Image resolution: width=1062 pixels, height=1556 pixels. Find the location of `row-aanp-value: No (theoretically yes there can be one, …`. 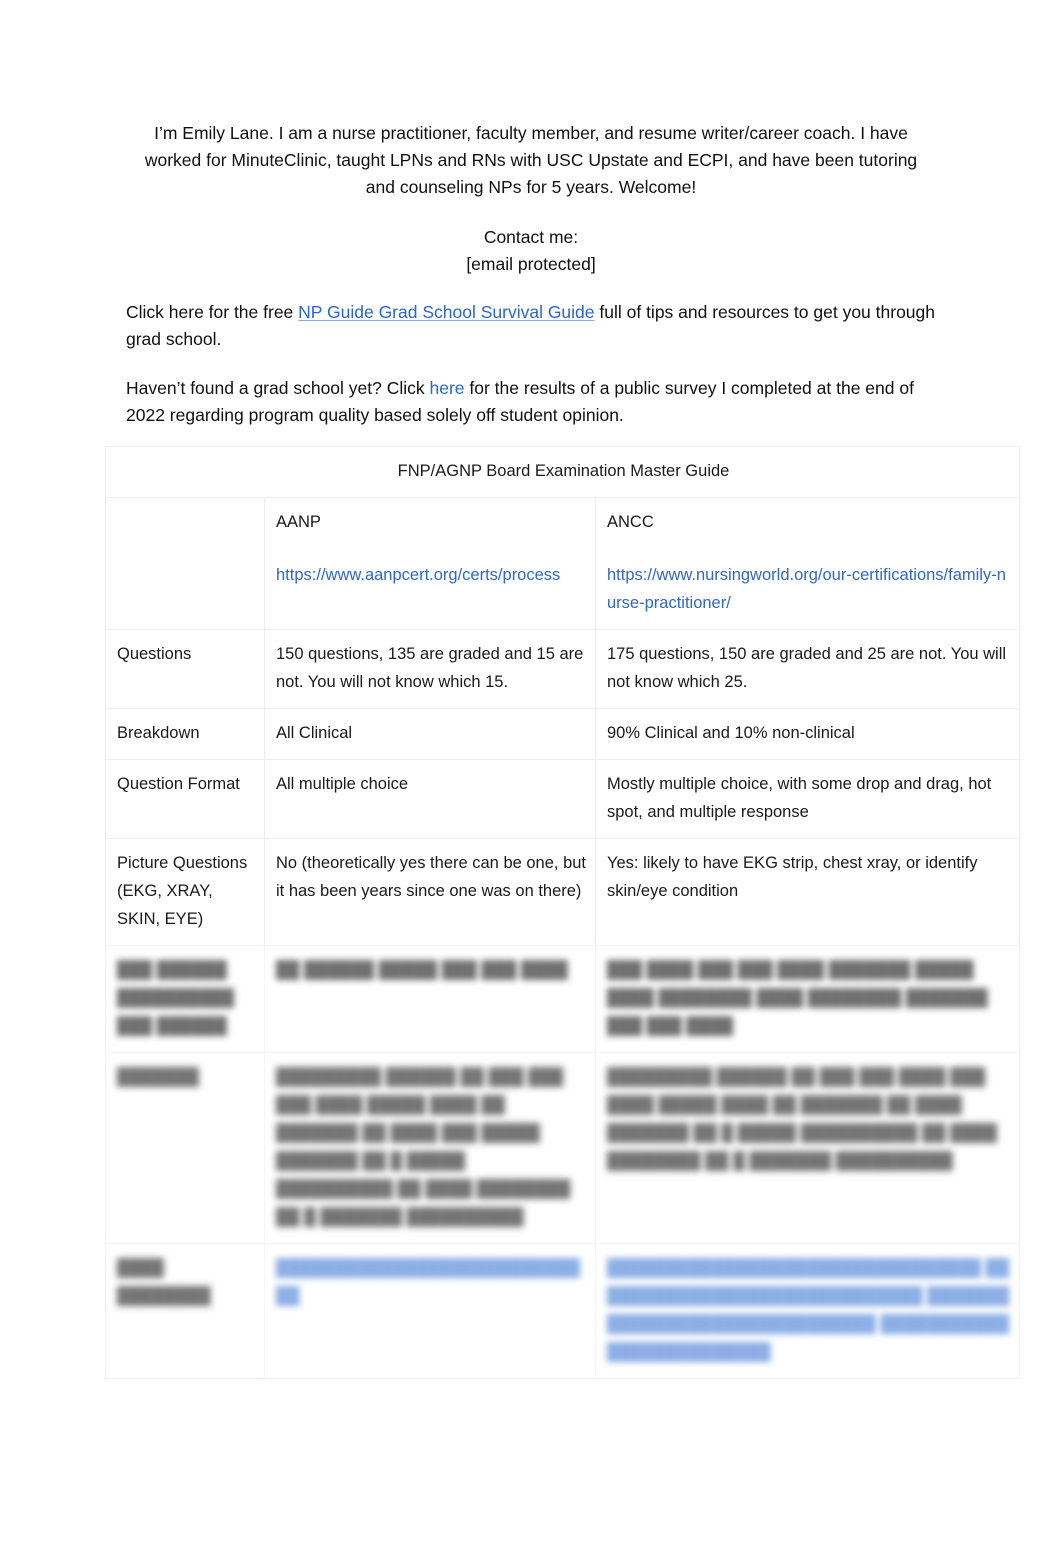

row-aanp-value: No (theoretically yes there can be one, … is located at coordinates (430, 892).